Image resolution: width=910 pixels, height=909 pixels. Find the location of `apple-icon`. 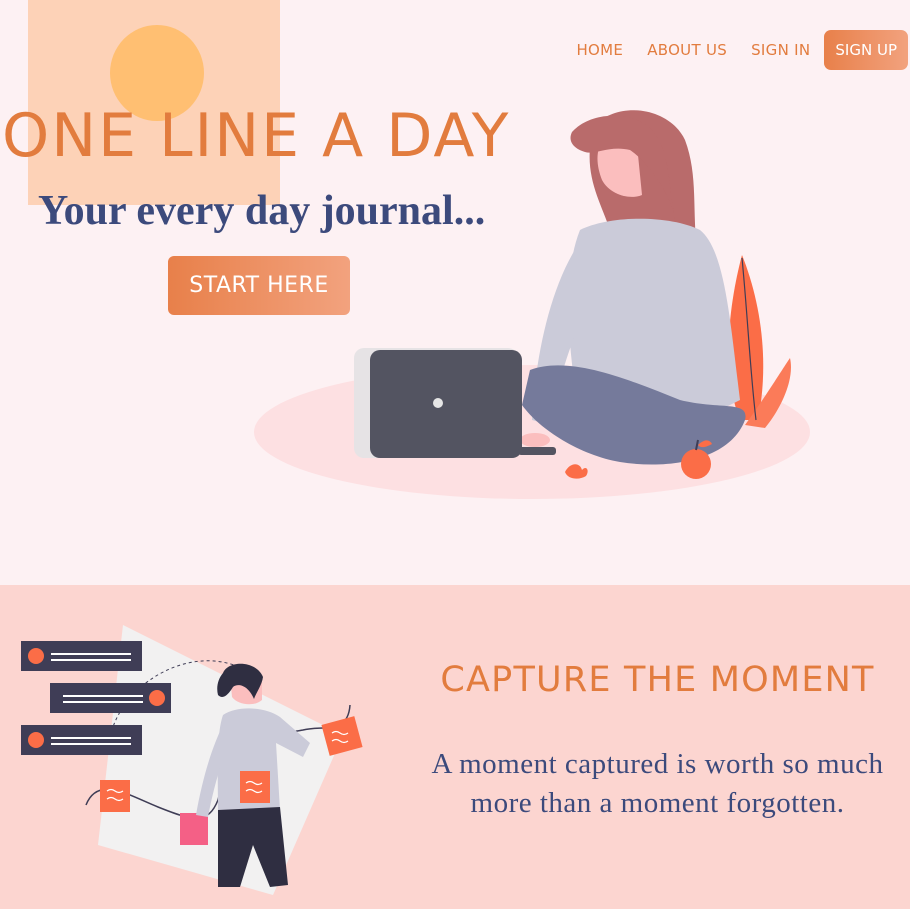

apple-icon is located at coordinates (696, 464).